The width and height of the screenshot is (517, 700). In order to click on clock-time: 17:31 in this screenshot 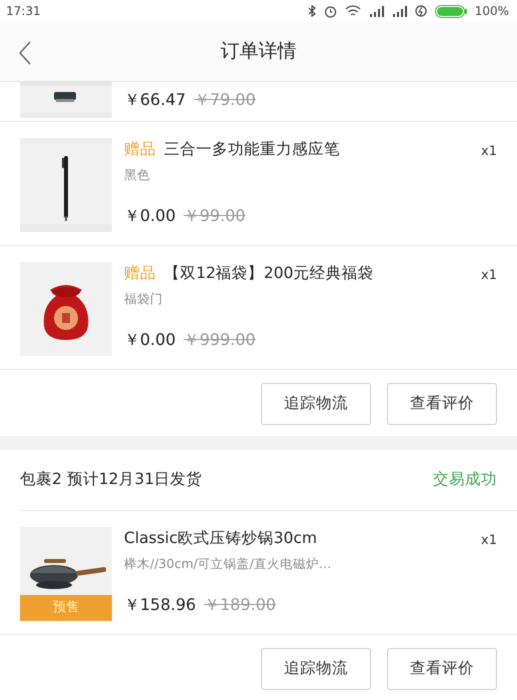, I will do `click(23, 11)`.